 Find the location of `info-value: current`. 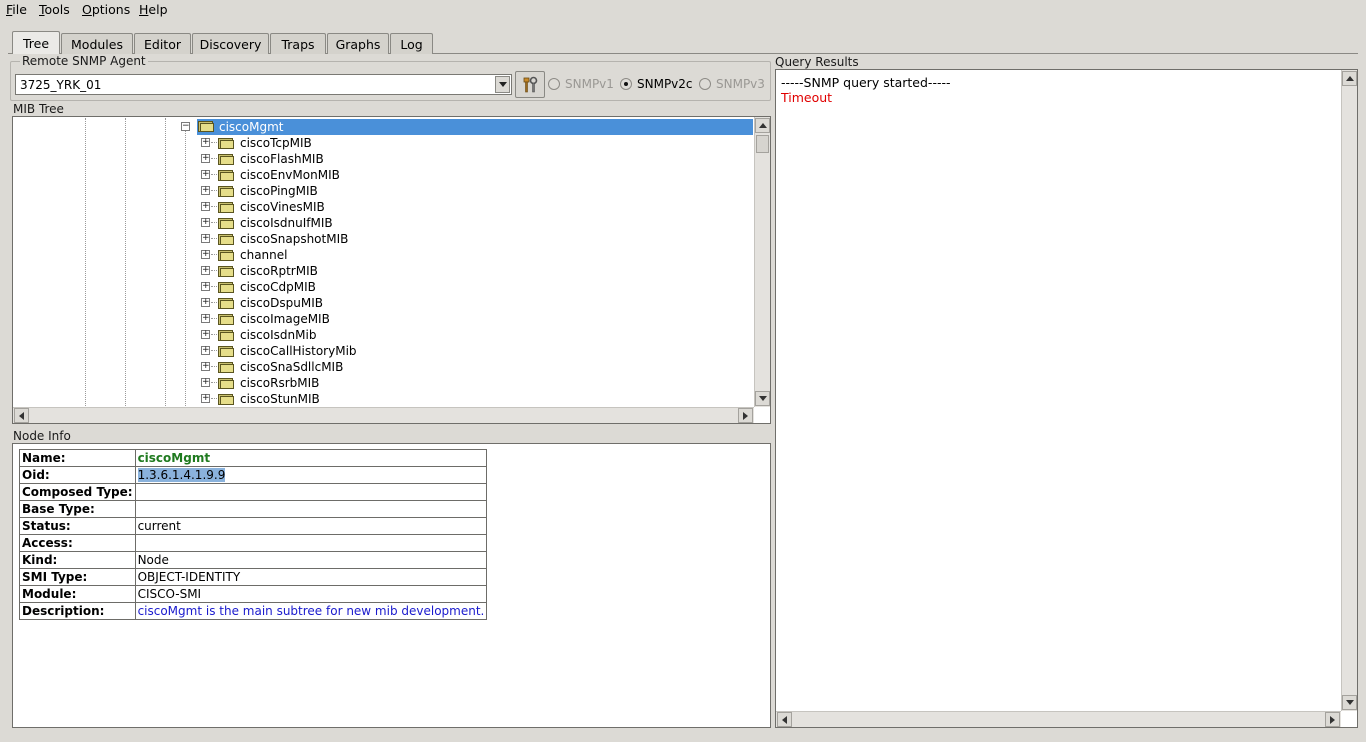

info-value: current is located at coordinates (311, 526).